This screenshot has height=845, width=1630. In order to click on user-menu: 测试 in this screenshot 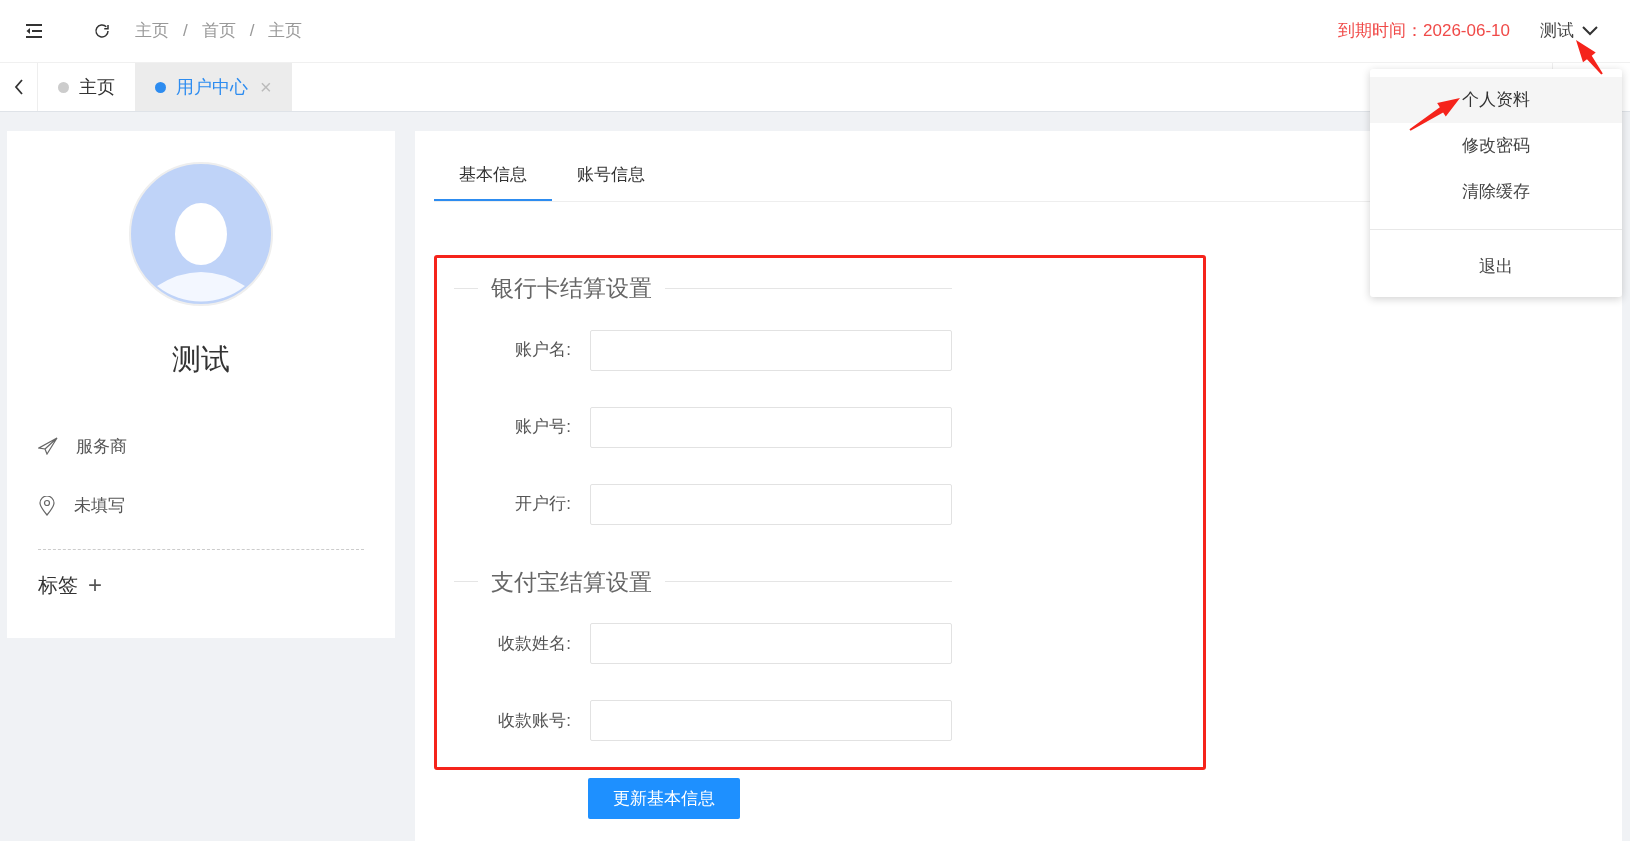, I will do `click(1569, 31)`.